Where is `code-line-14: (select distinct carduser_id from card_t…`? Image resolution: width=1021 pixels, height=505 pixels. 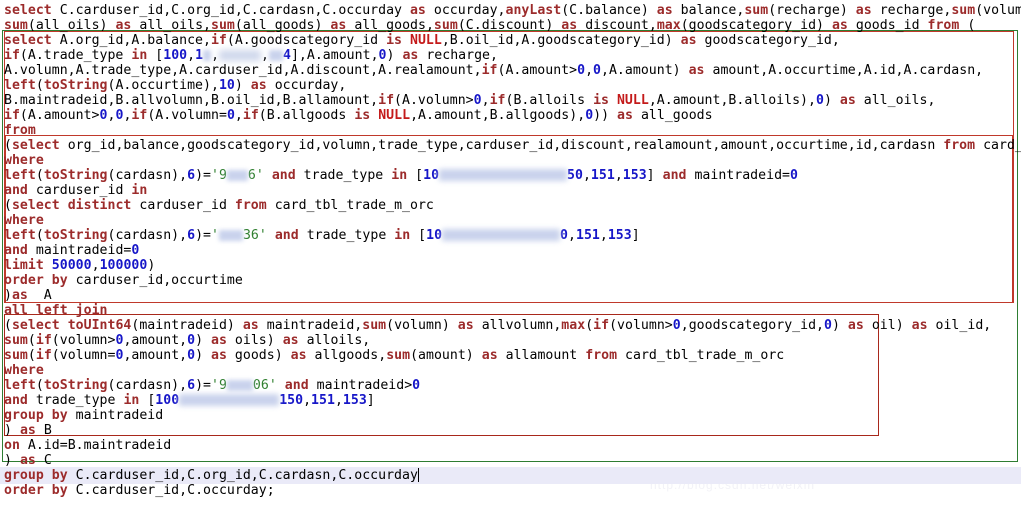 code-line-14: (select distinct carduser_id from card_t… is located at coordinates (217, 205).